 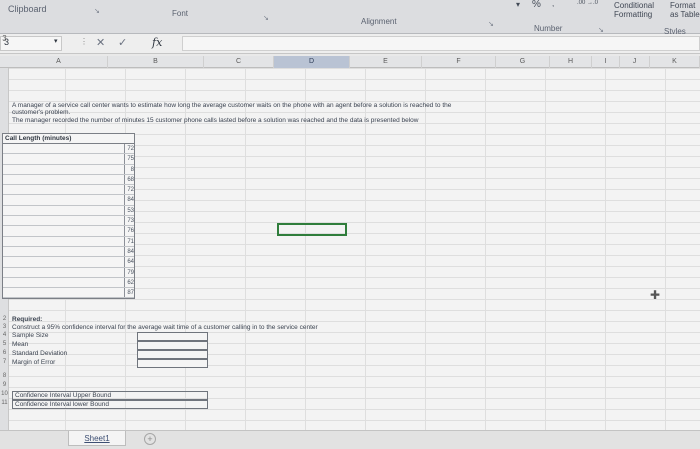 What do you see at coordinates (172, 354) in the screenshot?
I see `standard-deviation-cell` at bounding box center [172, 354].